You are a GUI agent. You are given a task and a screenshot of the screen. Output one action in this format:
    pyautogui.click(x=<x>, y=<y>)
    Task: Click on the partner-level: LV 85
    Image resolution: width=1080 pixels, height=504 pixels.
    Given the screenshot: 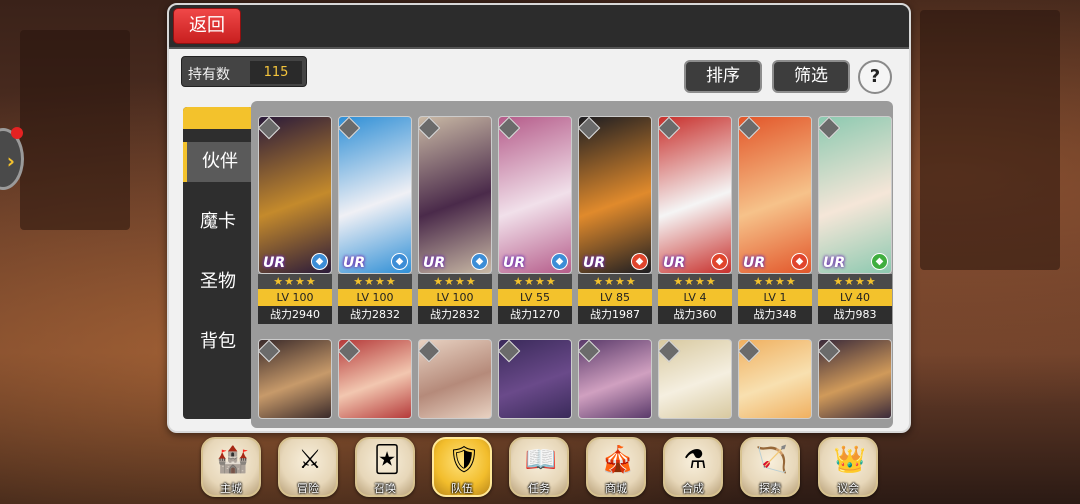 What is the action you would take?
    pyautogui.click(x=615, y=297)
    